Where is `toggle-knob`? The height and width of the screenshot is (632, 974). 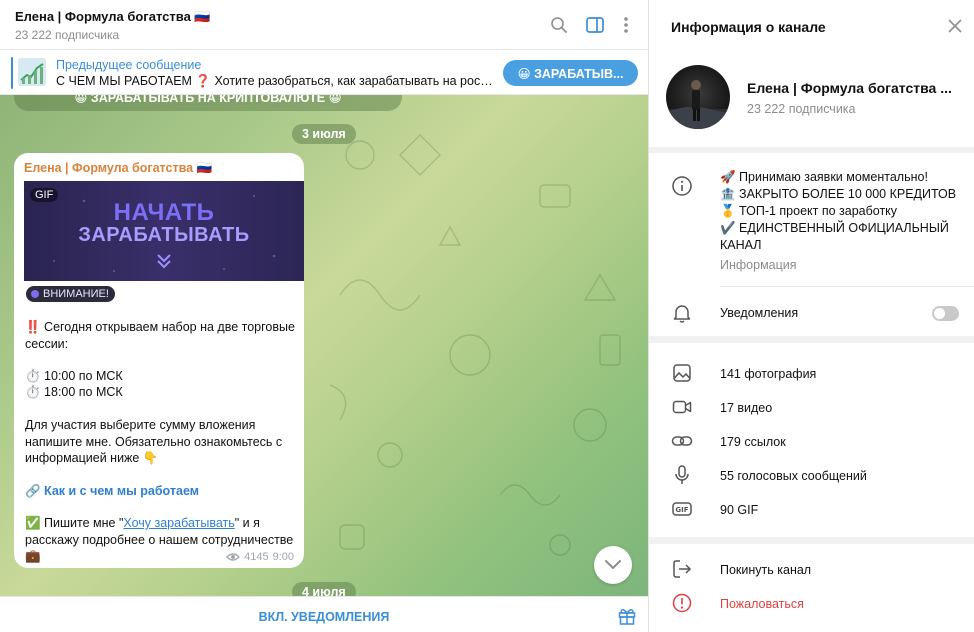 toggle-knob is located at coordinates (939, 313).